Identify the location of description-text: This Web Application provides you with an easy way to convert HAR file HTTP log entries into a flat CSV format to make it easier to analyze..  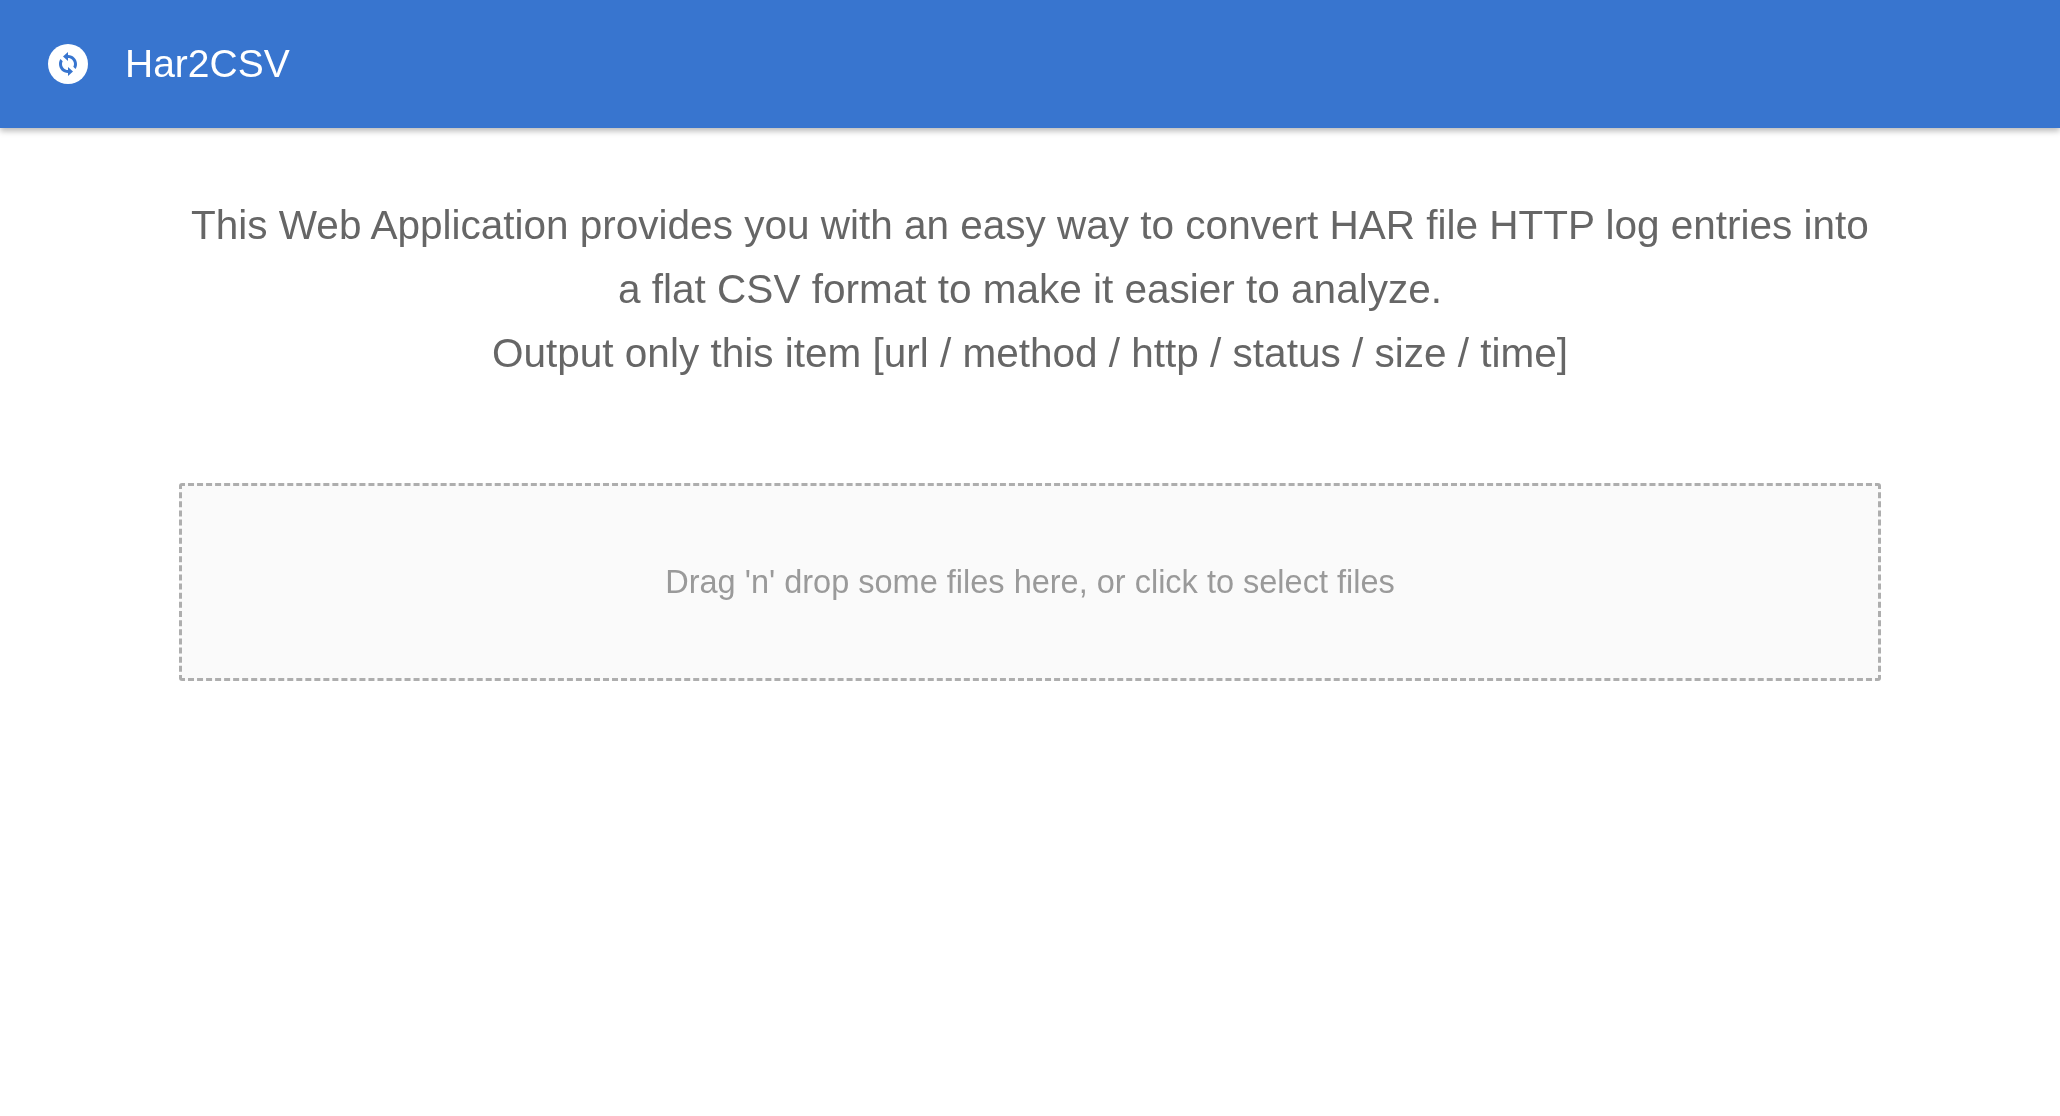
(1030, 257).